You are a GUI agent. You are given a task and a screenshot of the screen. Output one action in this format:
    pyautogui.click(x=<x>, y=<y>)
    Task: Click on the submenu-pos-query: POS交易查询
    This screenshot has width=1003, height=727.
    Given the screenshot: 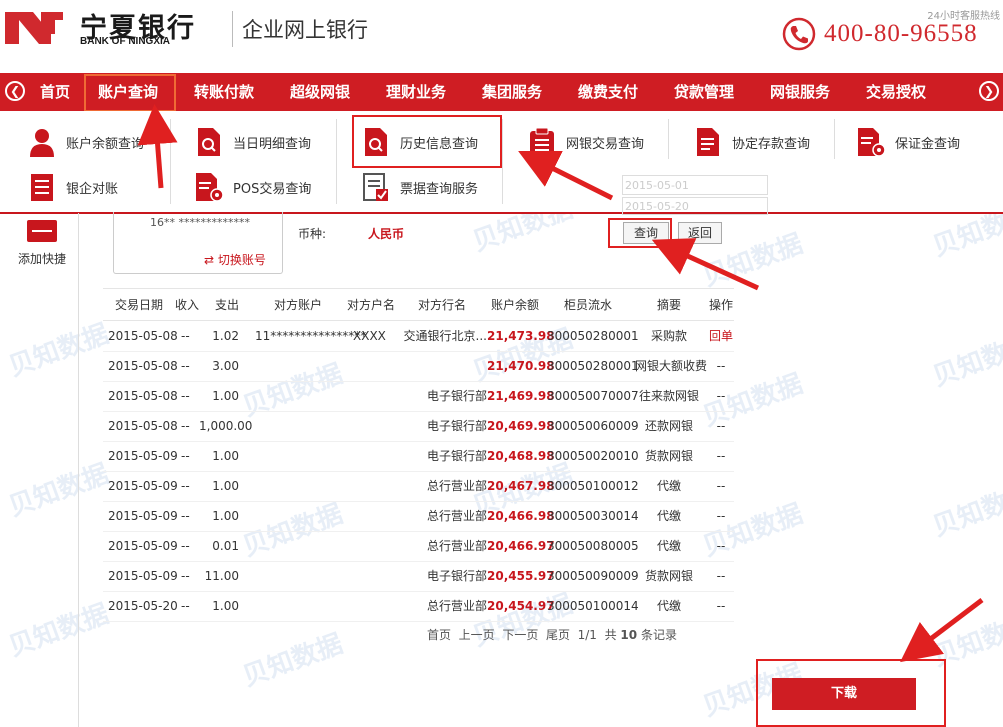 What is the action you would take?
    pyautogui.click(x=253, y=187)
    